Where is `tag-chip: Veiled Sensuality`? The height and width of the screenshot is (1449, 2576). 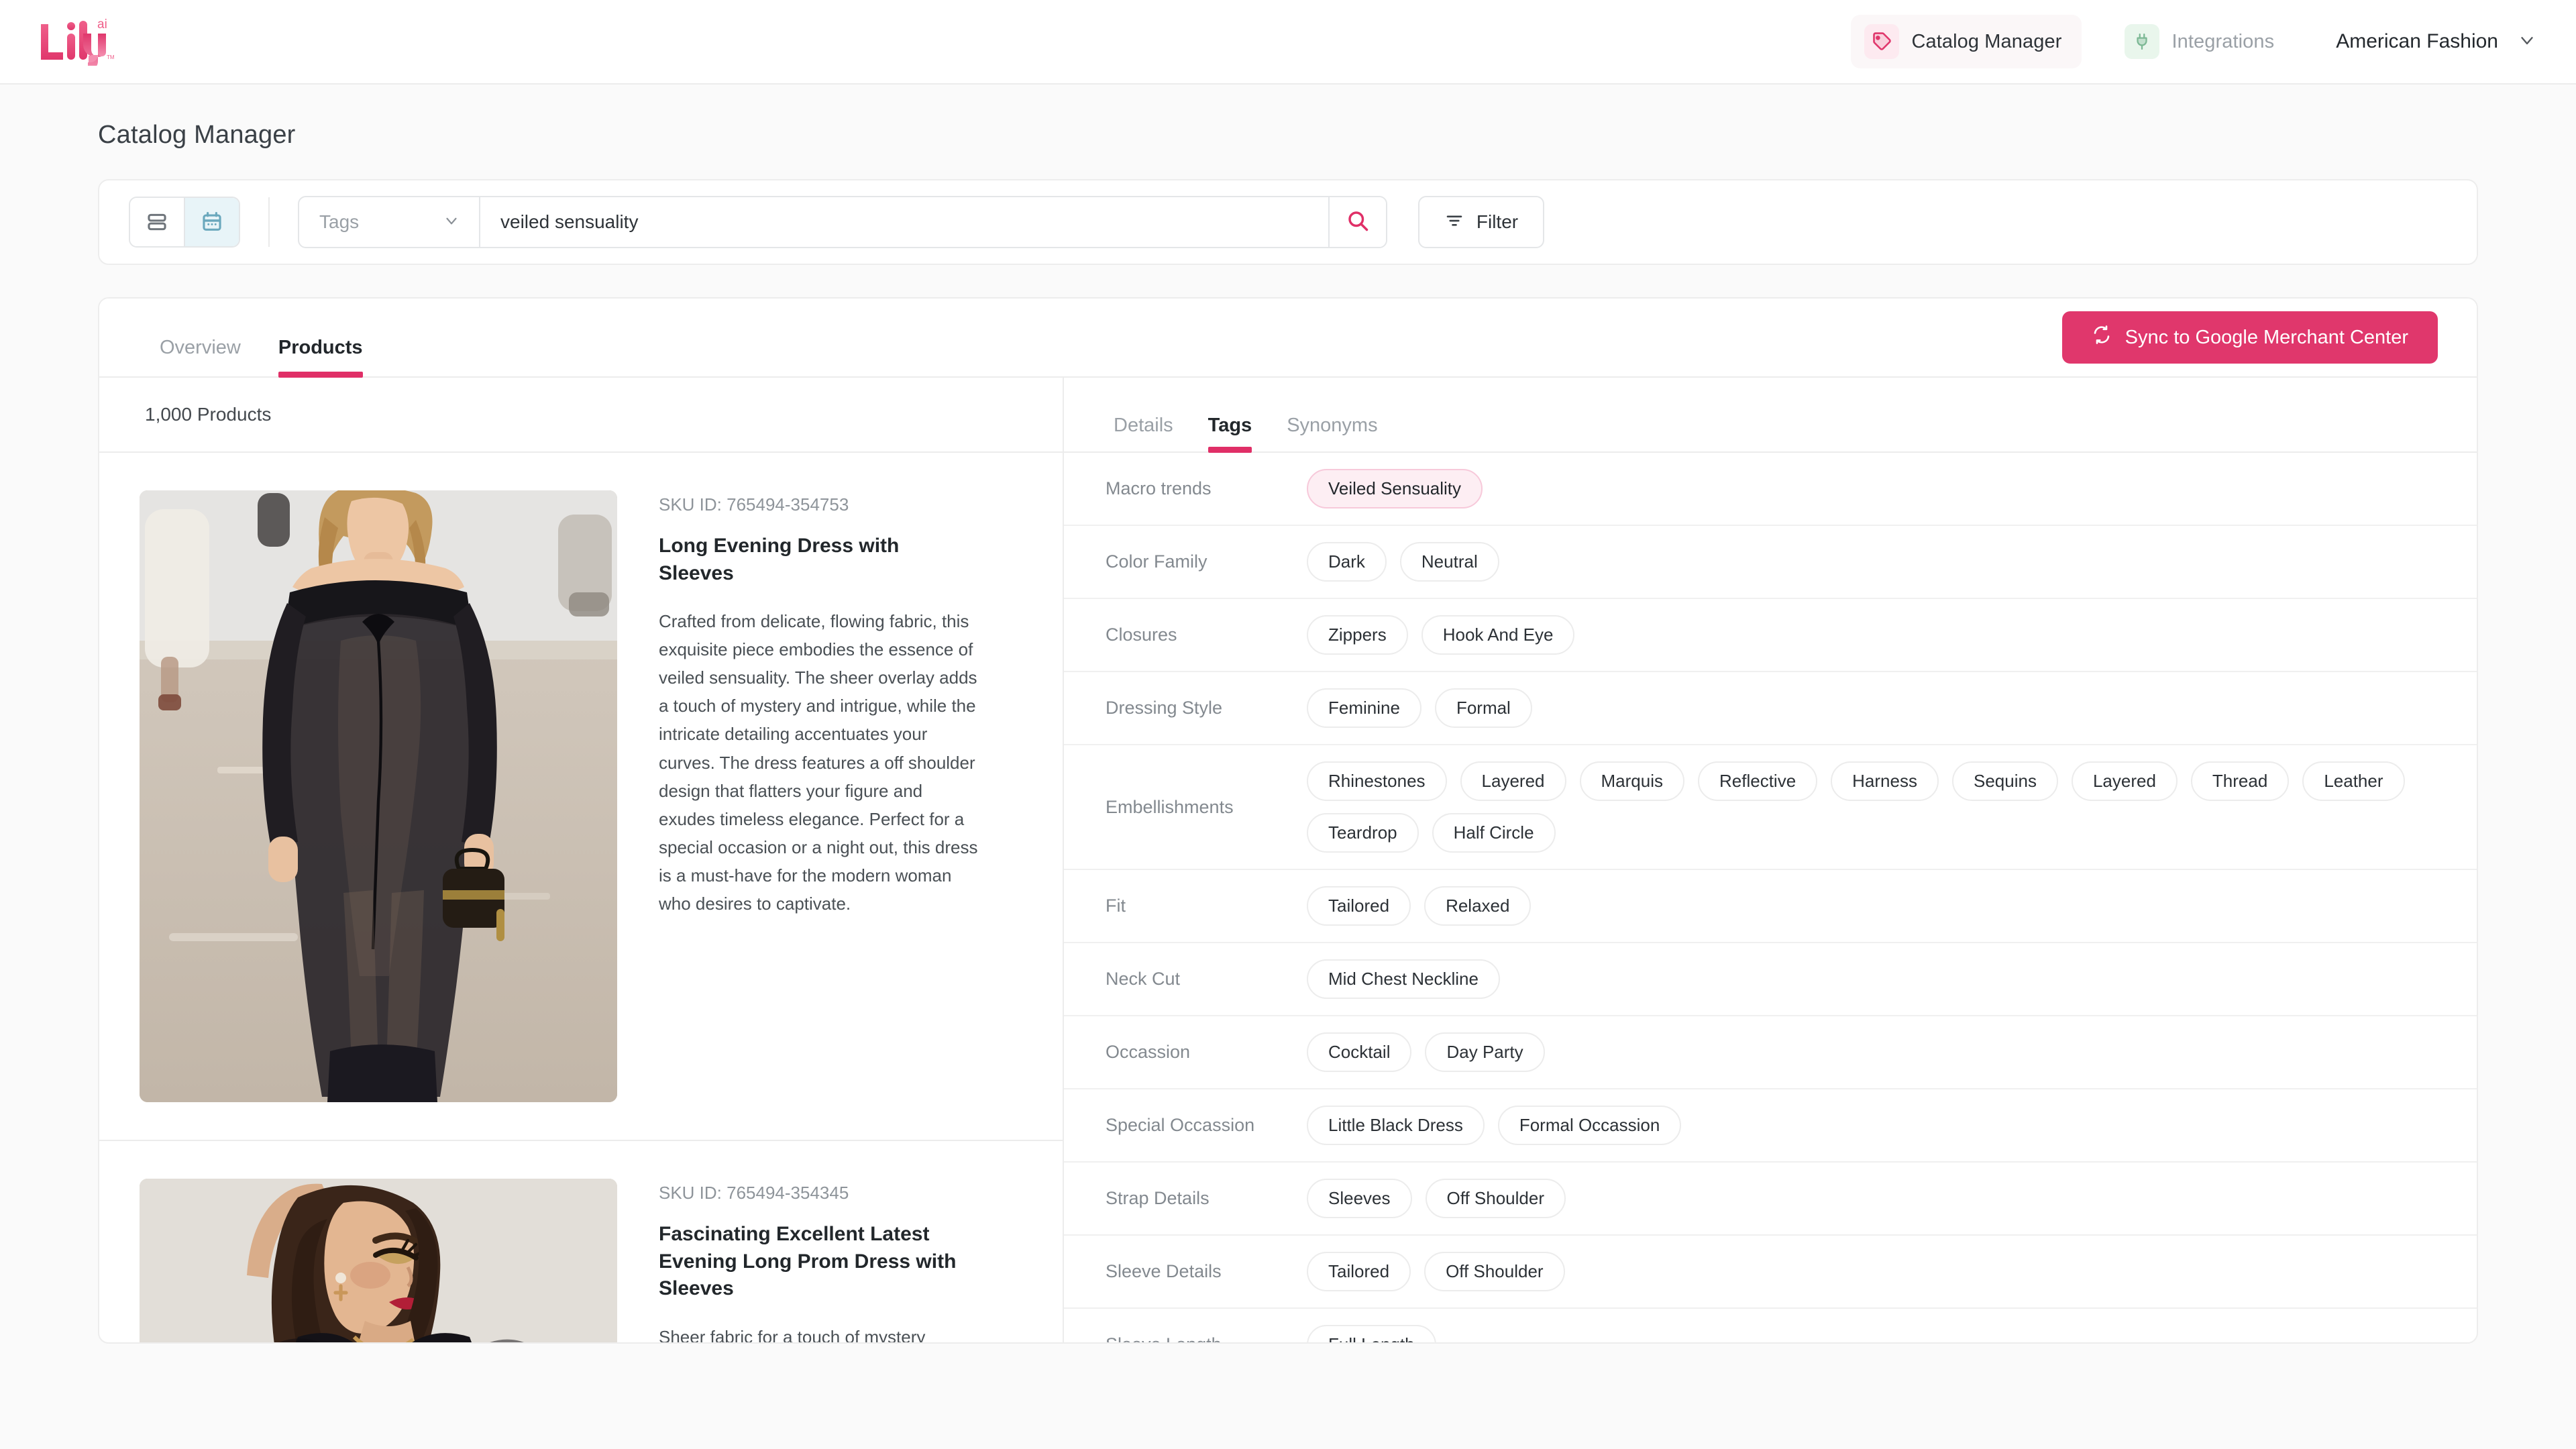
tag-chip: Veiled Sensuality is located at coordinates (1395, 488).